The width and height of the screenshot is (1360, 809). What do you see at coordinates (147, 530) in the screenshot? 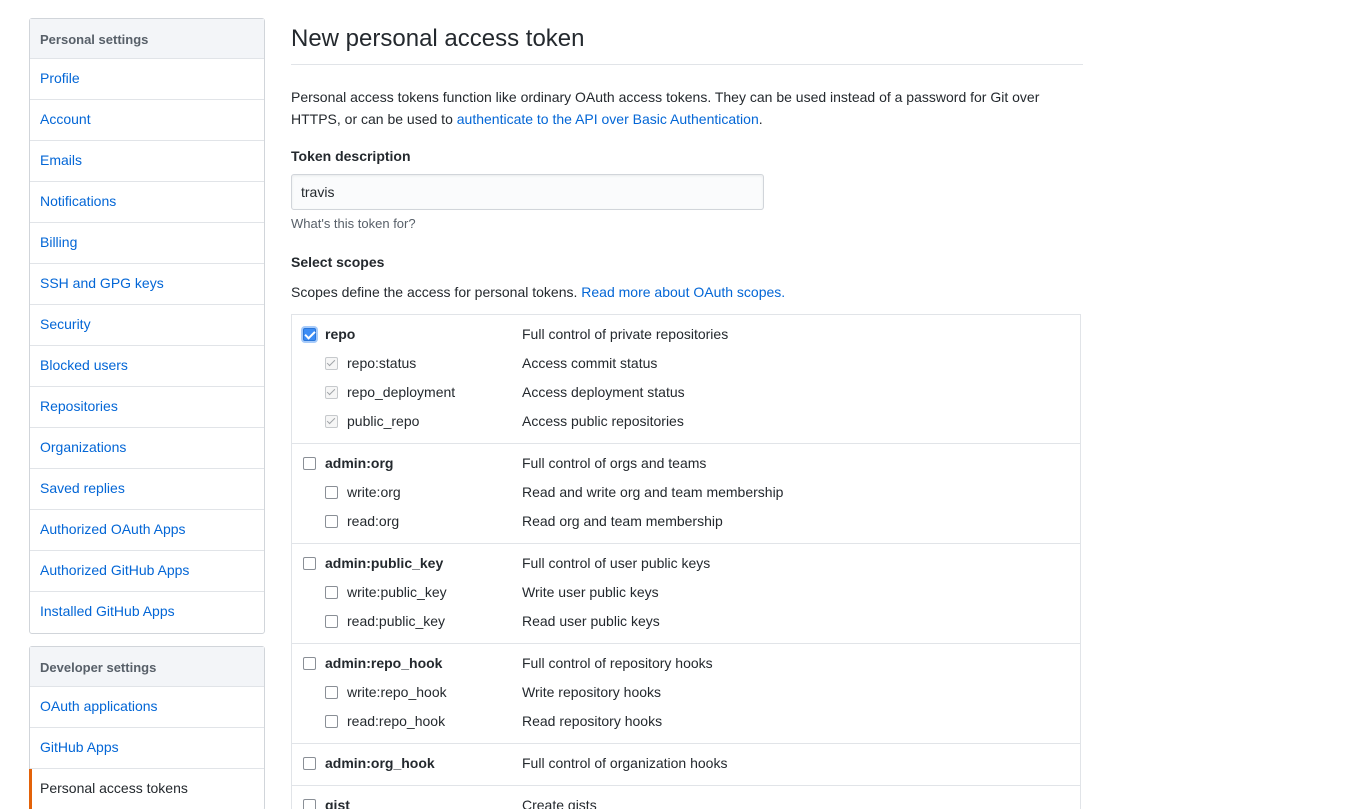
I see `sidebar-item-authorized-oauth-apps: Authorized OAuth Apps` at bounding box center [147, 530].